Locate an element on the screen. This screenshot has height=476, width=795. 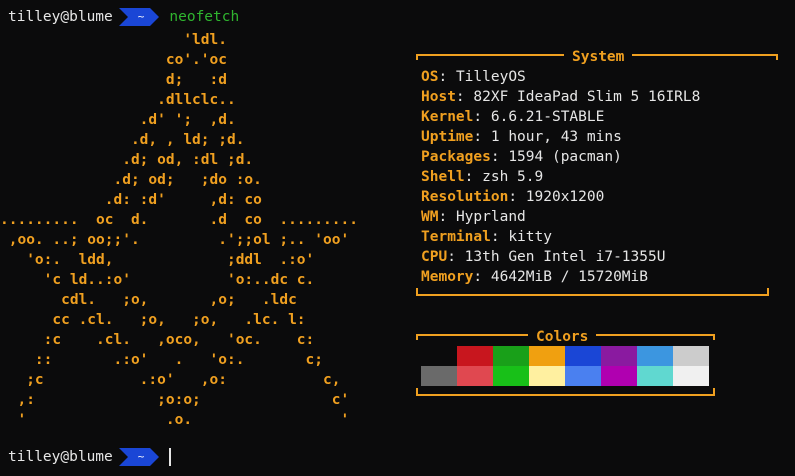
info-value: 4642MiB / 15720MiB is located at coordinates (569, 277).